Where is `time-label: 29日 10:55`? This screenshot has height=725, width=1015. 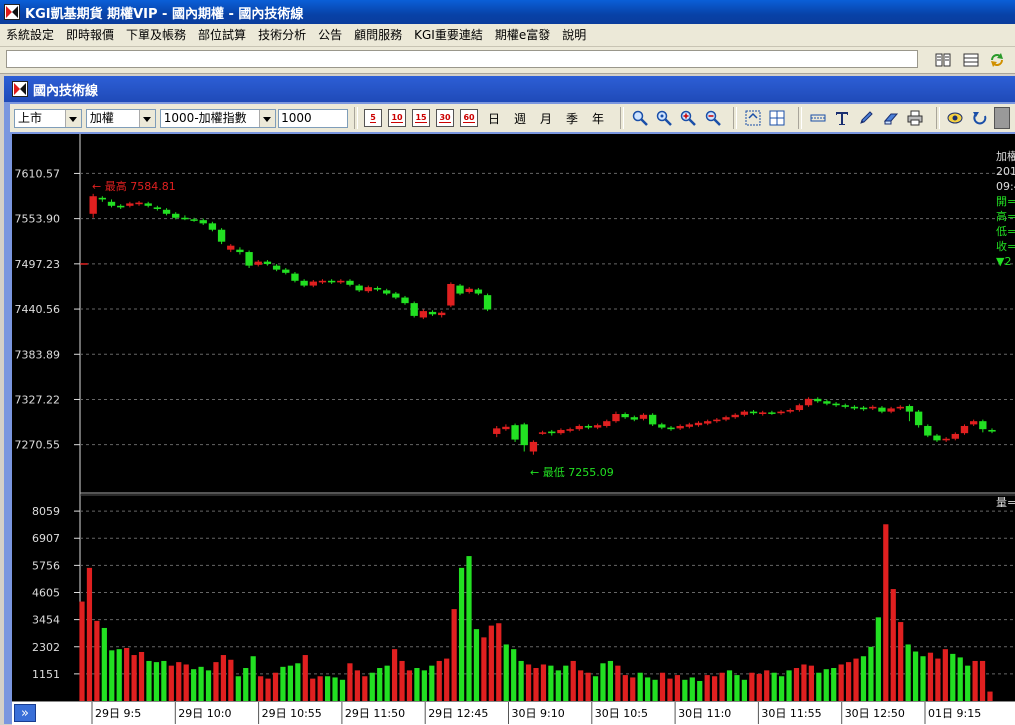
time-label: 29日 10:55 is located at coordinates (292, 713).